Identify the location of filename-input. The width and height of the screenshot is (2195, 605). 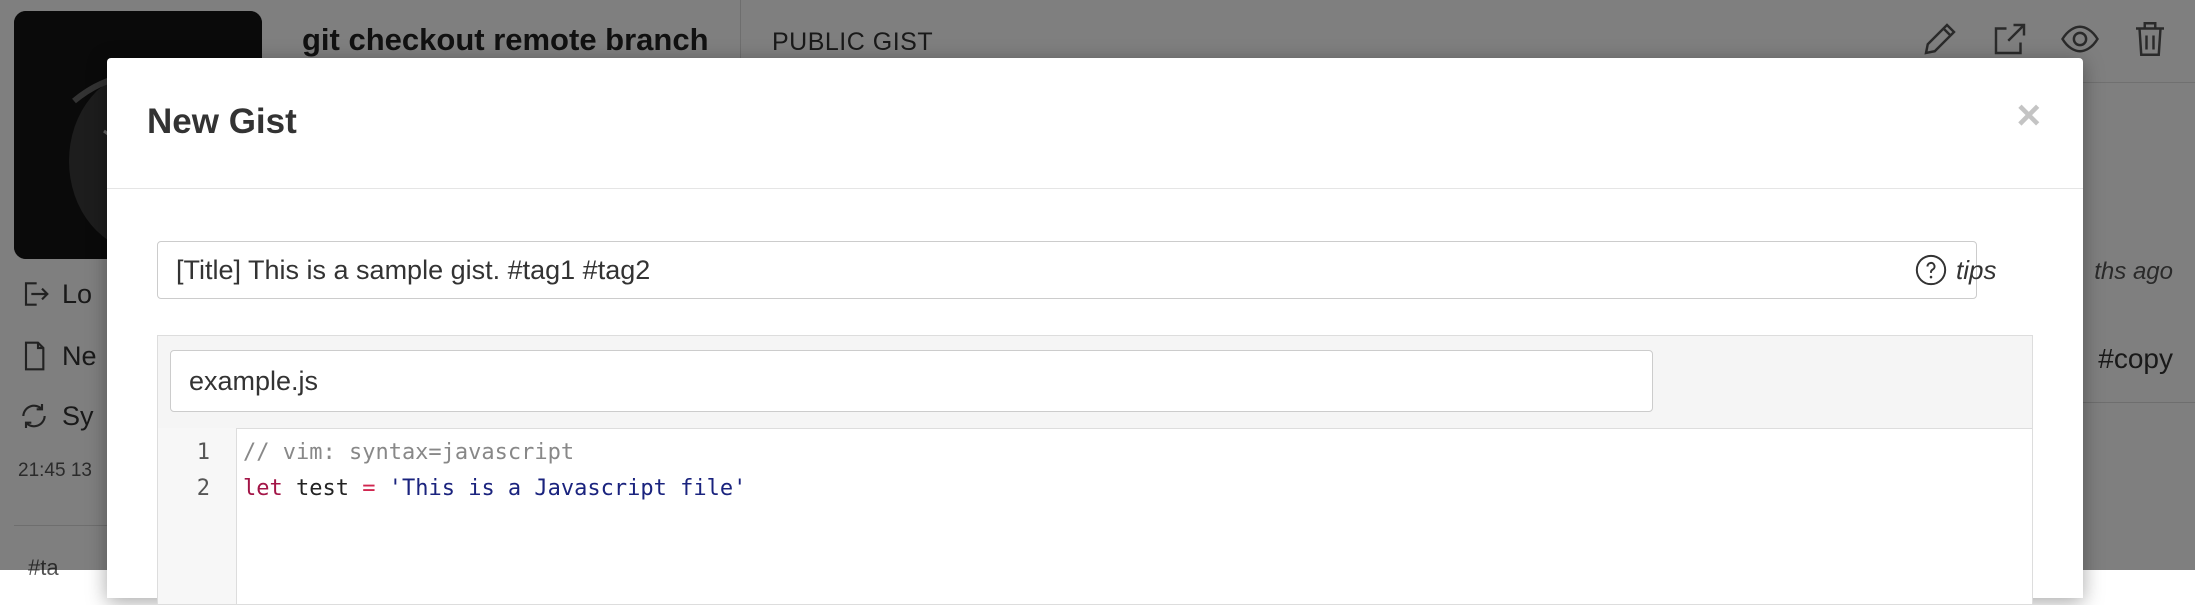
(911, 381).